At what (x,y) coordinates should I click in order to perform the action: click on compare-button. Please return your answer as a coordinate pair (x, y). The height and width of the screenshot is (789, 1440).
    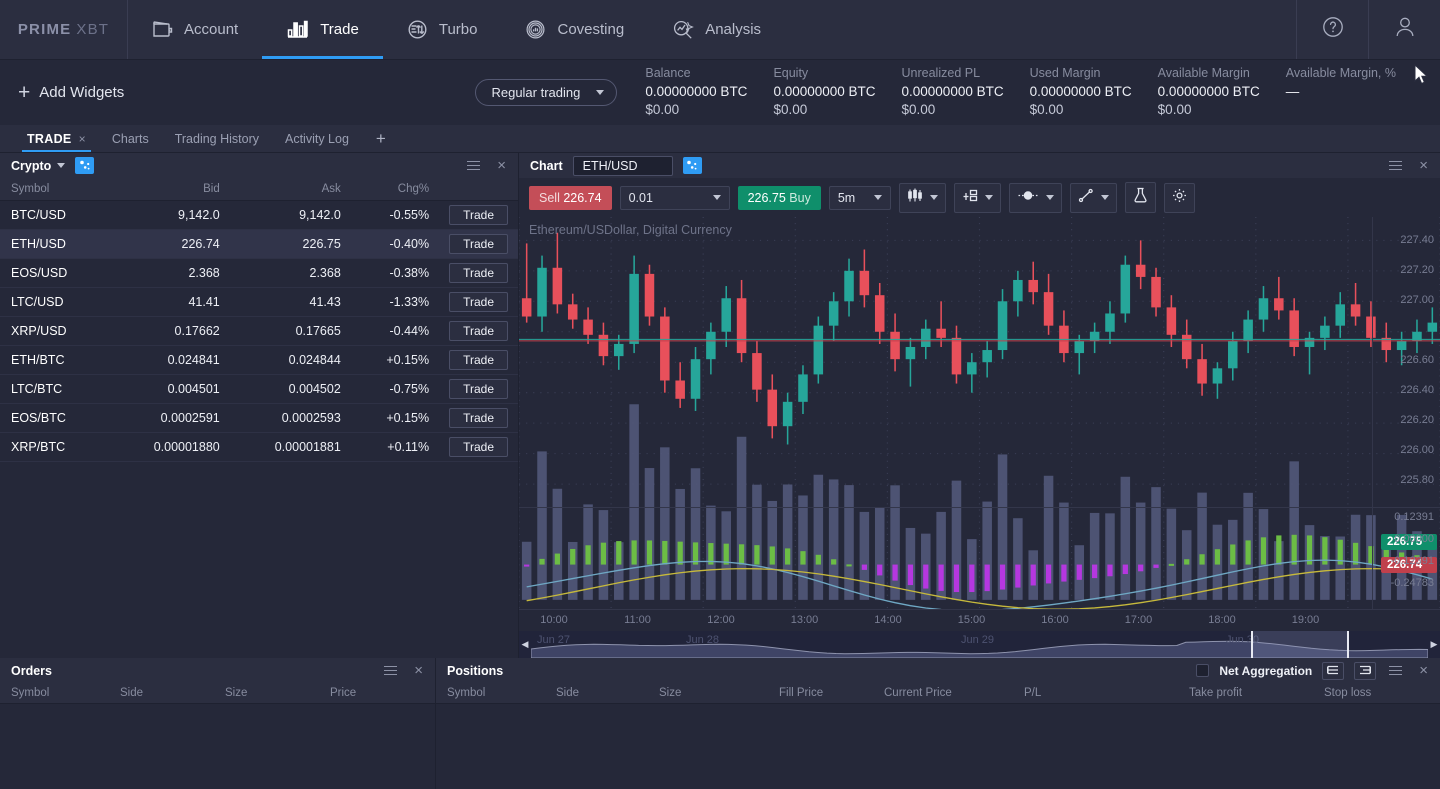
    Looking at the image, I should click on (977, 197).